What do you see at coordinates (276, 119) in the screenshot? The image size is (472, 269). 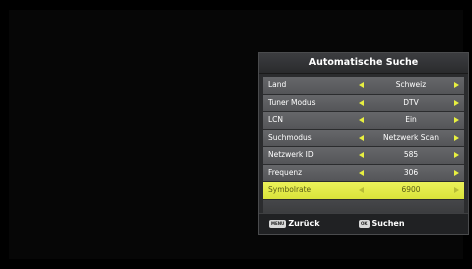 I see `setting-label: LCN` at bounding box center [276, 119].